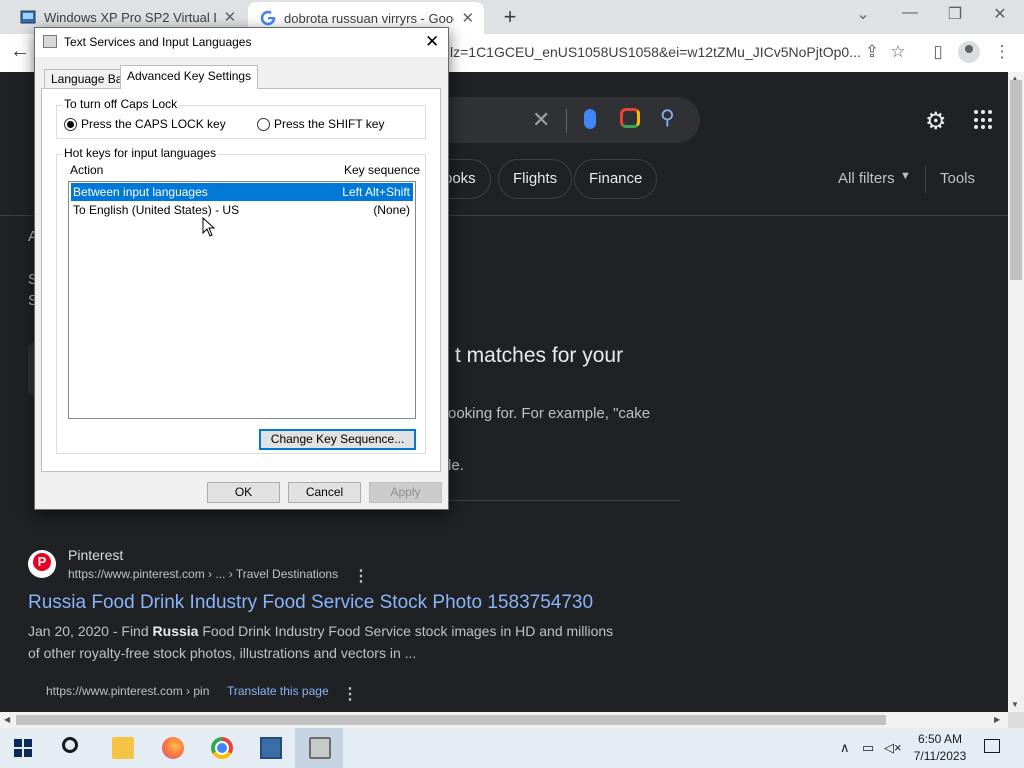  I want to click on vertical-scroll-thumb, so click(1016, 180).